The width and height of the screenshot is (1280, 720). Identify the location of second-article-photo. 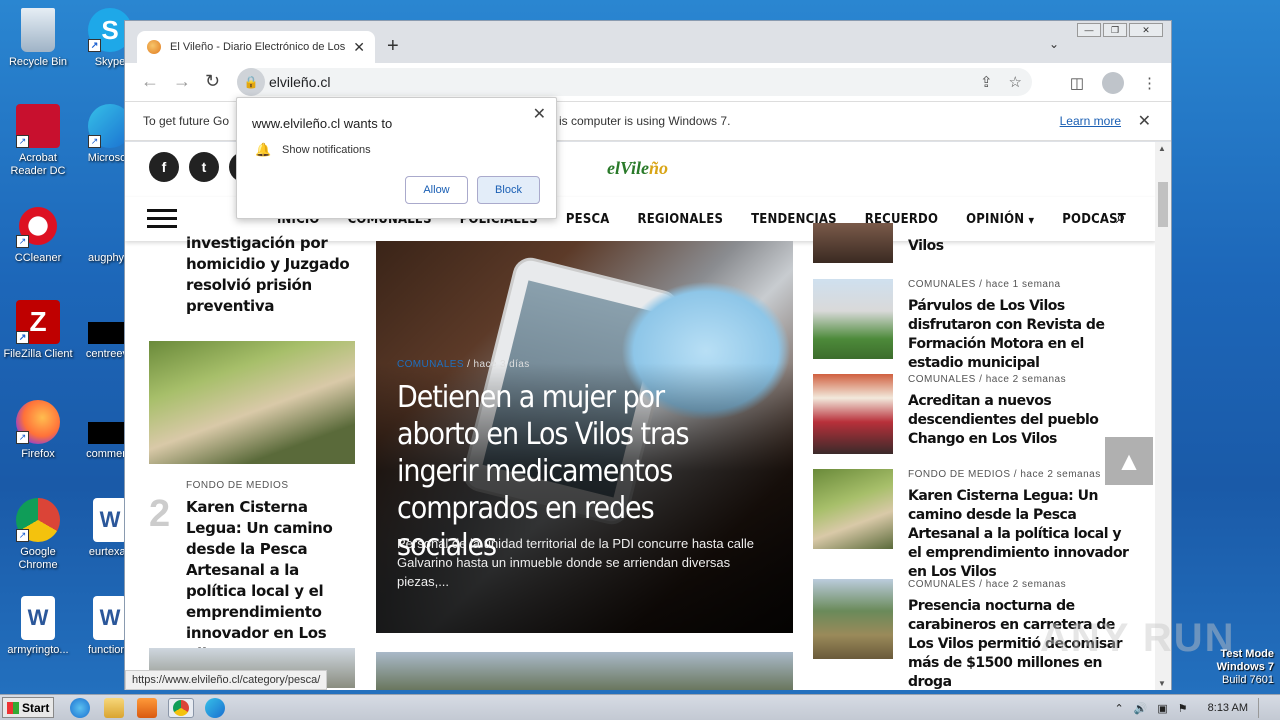
(584, 671).